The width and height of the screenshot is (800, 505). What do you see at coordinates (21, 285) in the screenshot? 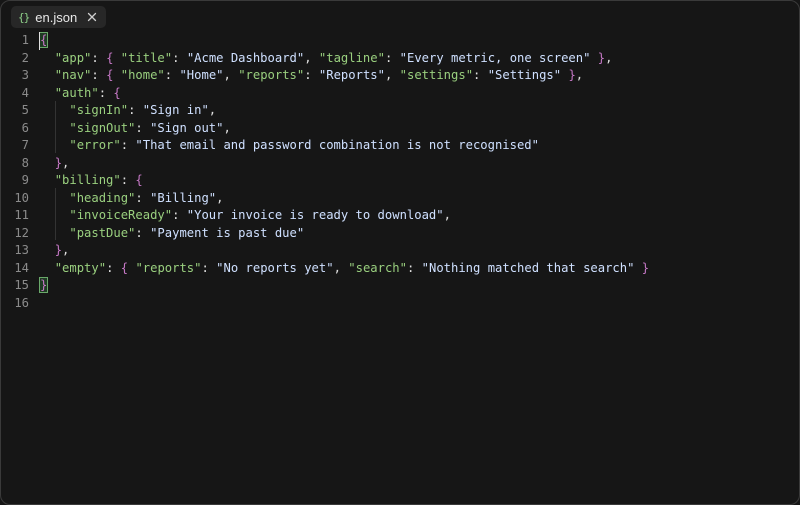
I see `line-number: 15` at bounding box center [21, 285].